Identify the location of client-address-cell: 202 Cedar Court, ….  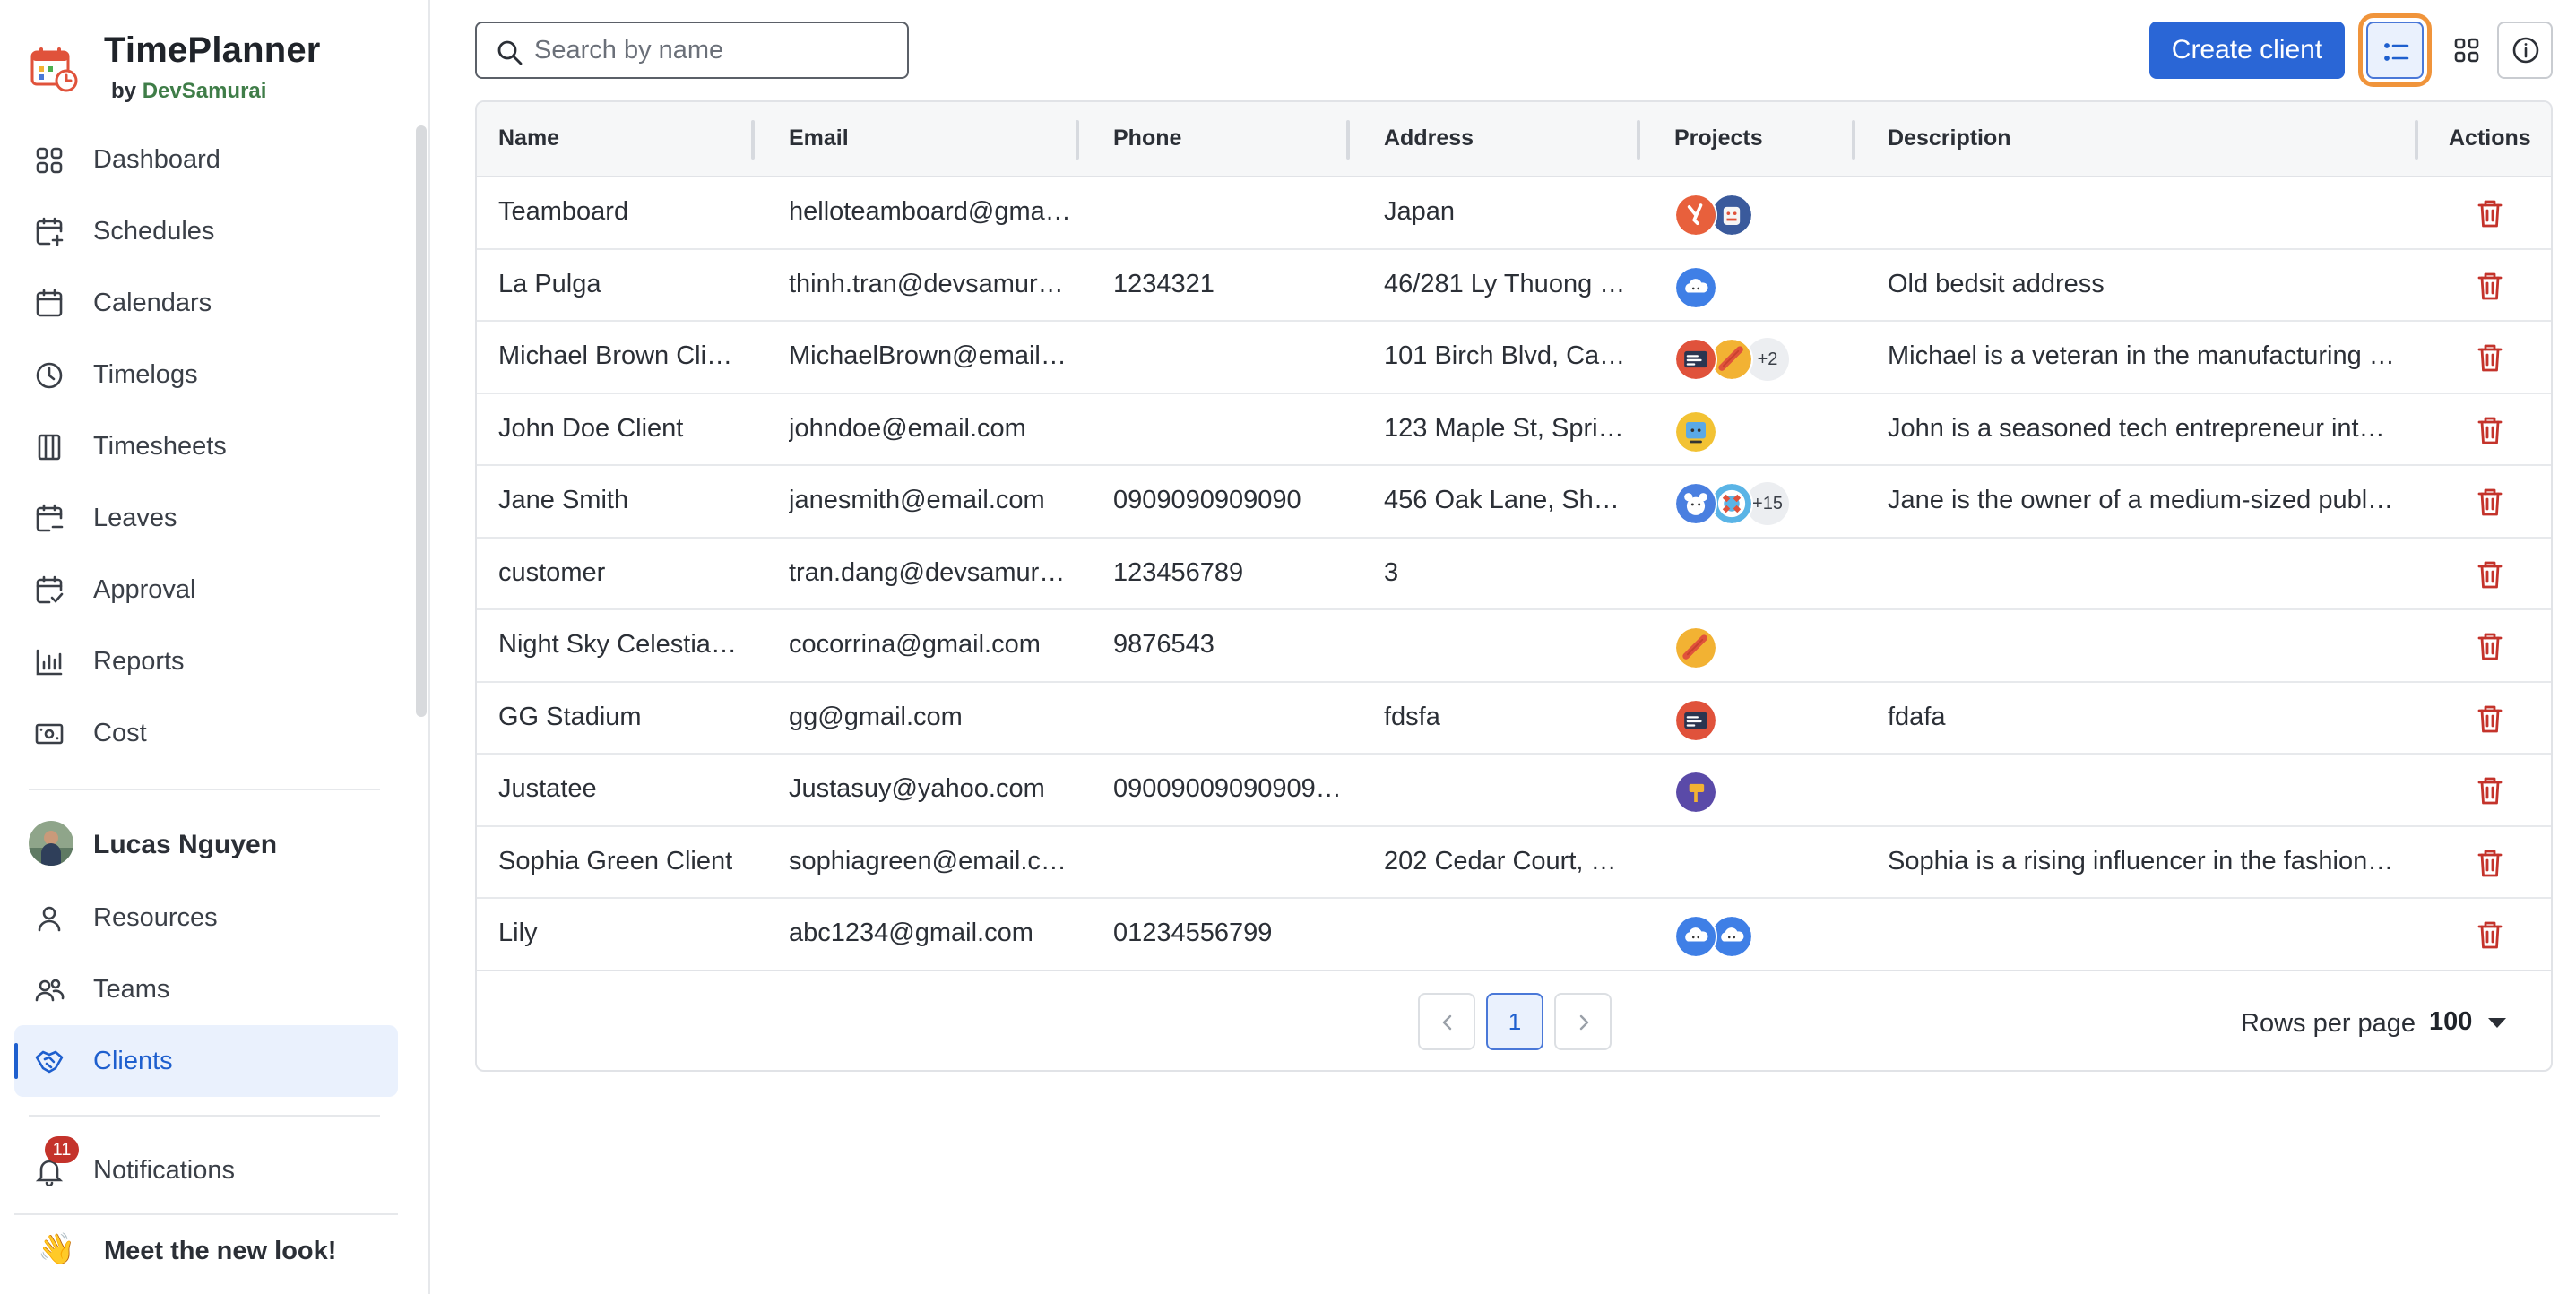
(1500, 861).